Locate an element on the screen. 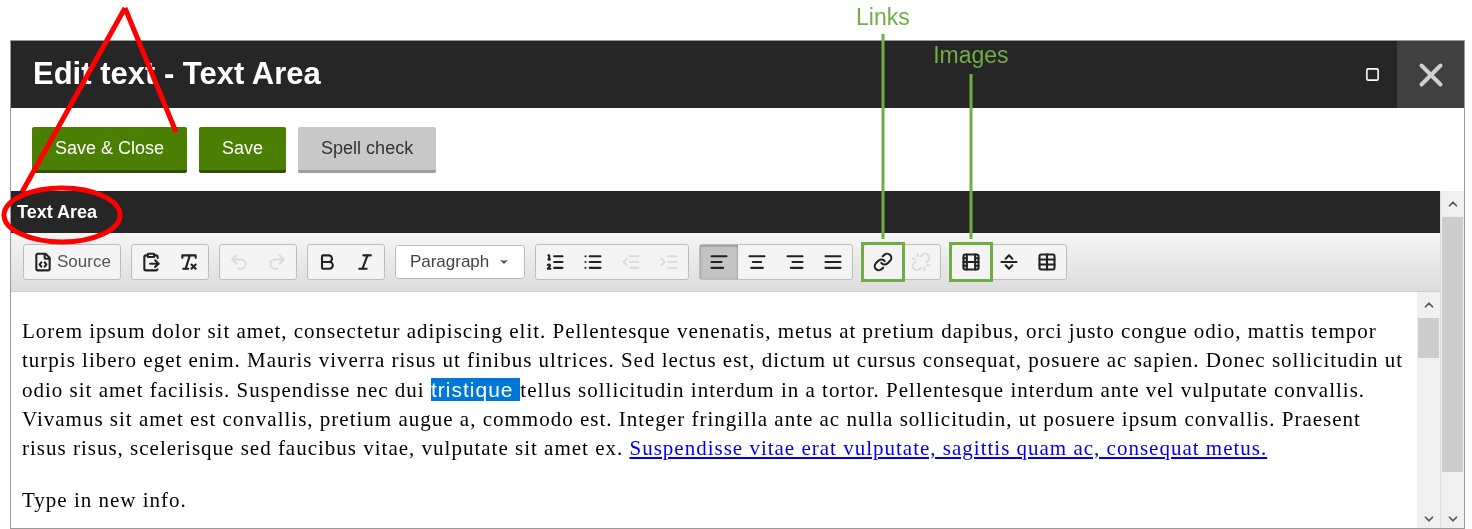 Image resolution: width=1472 pixels, height=529 pixels. close-button is located at coordinates (1430, 74).